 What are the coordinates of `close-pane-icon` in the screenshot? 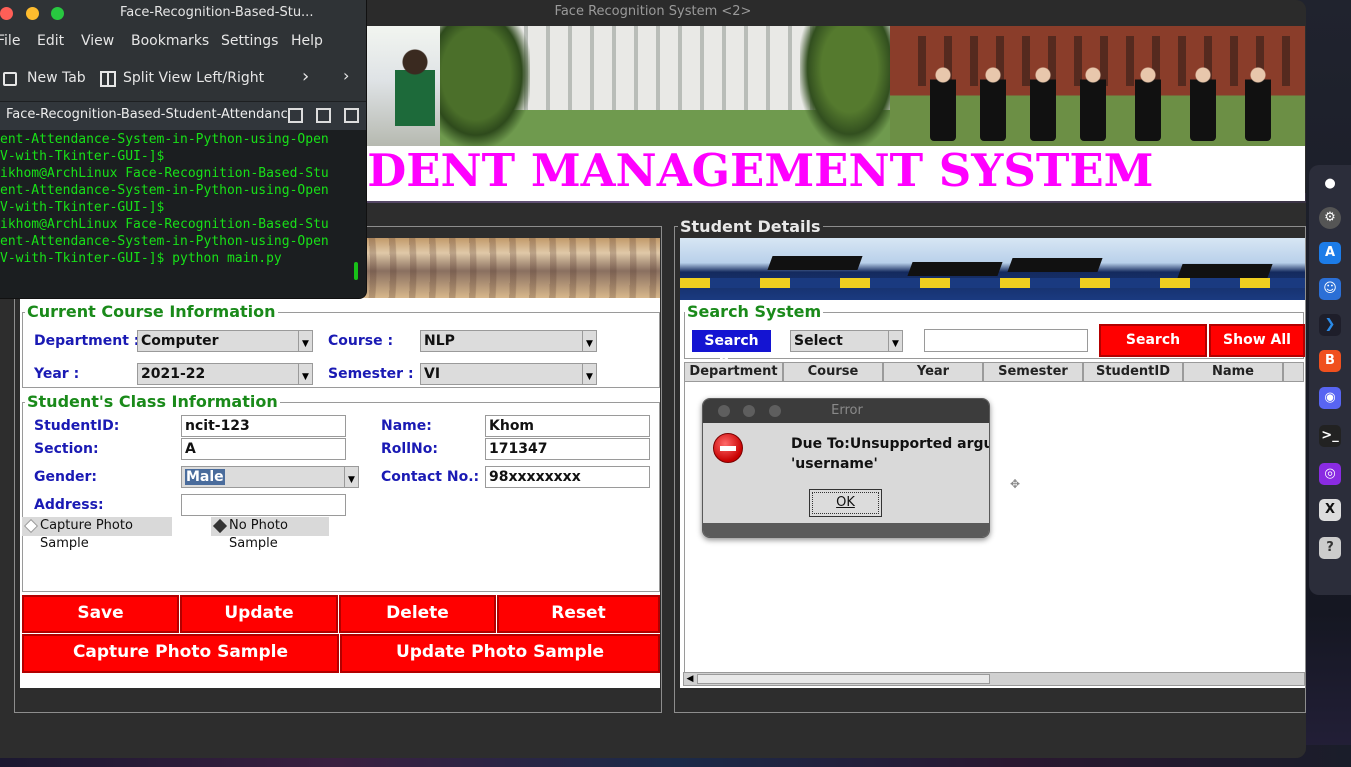 It's located at (351, 115).